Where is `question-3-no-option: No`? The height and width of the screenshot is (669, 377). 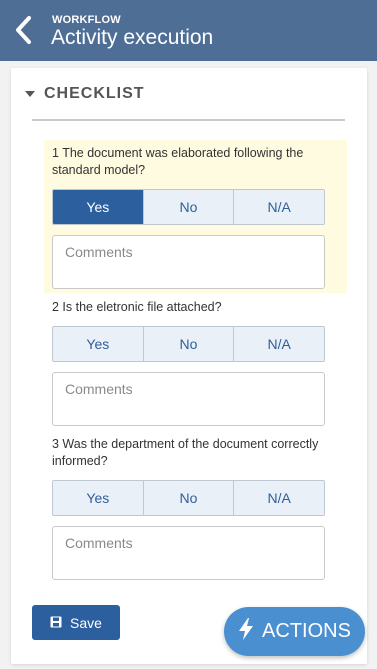
question-3-no-option: No is located at coordinates (189, 498).